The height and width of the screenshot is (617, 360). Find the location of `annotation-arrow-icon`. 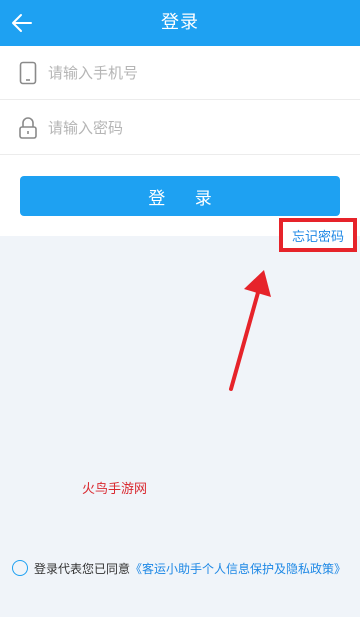

annotation-arrow-icon is located at coordinates (250, 330).